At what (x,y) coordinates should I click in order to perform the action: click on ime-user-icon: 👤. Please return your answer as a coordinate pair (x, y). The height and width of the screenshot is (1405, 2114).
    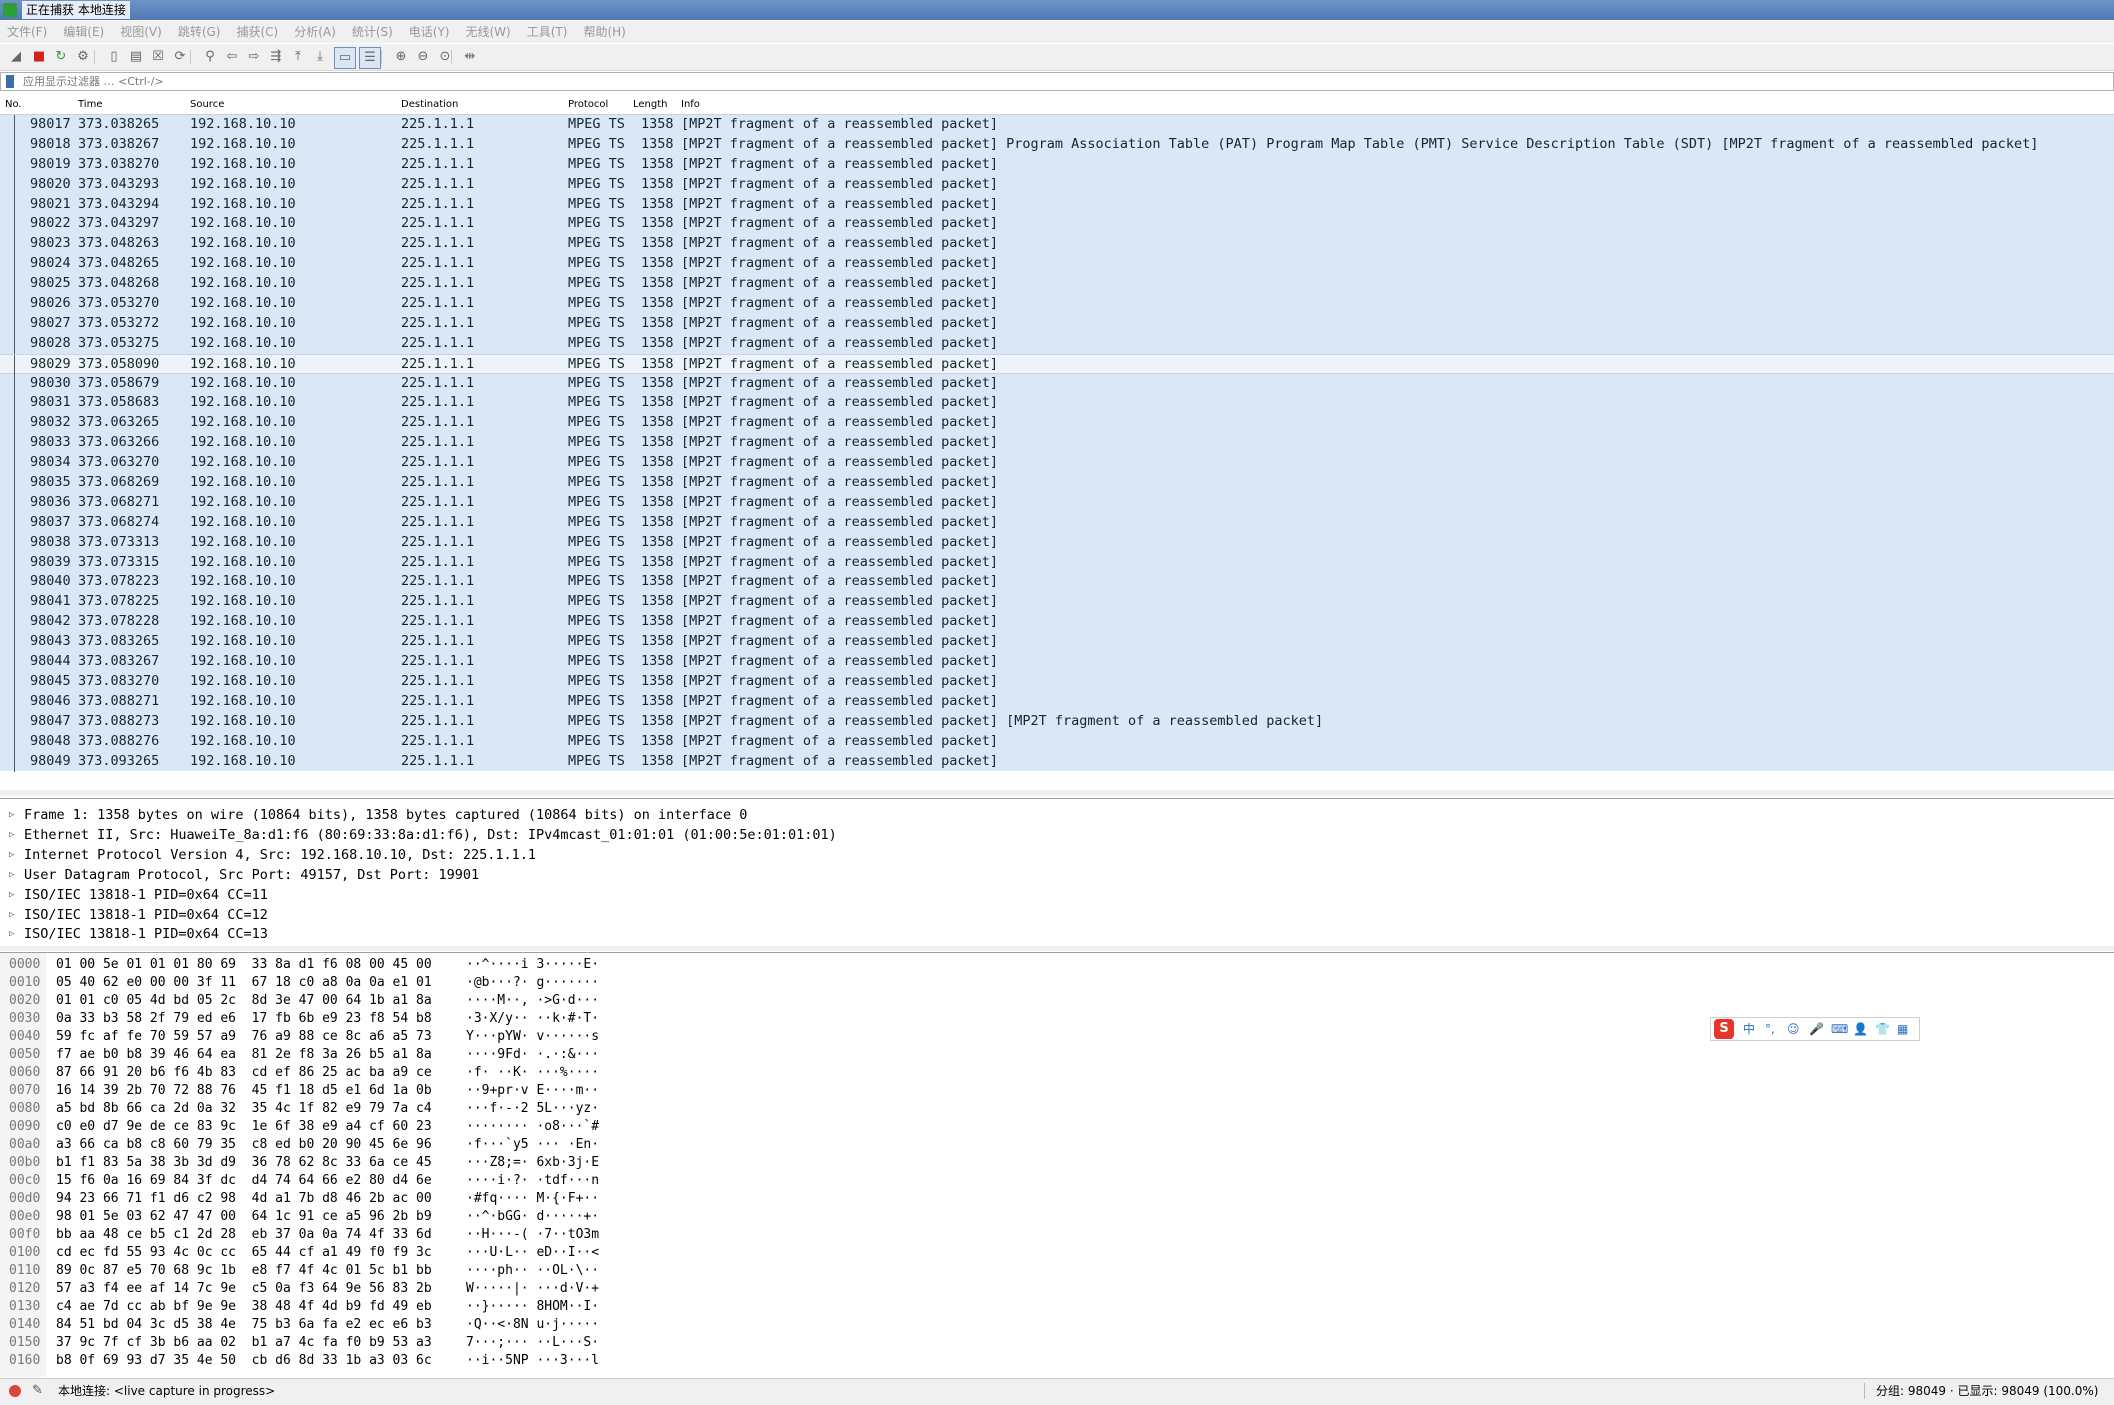
    Looking at the image, I should click on (1860, 1029).